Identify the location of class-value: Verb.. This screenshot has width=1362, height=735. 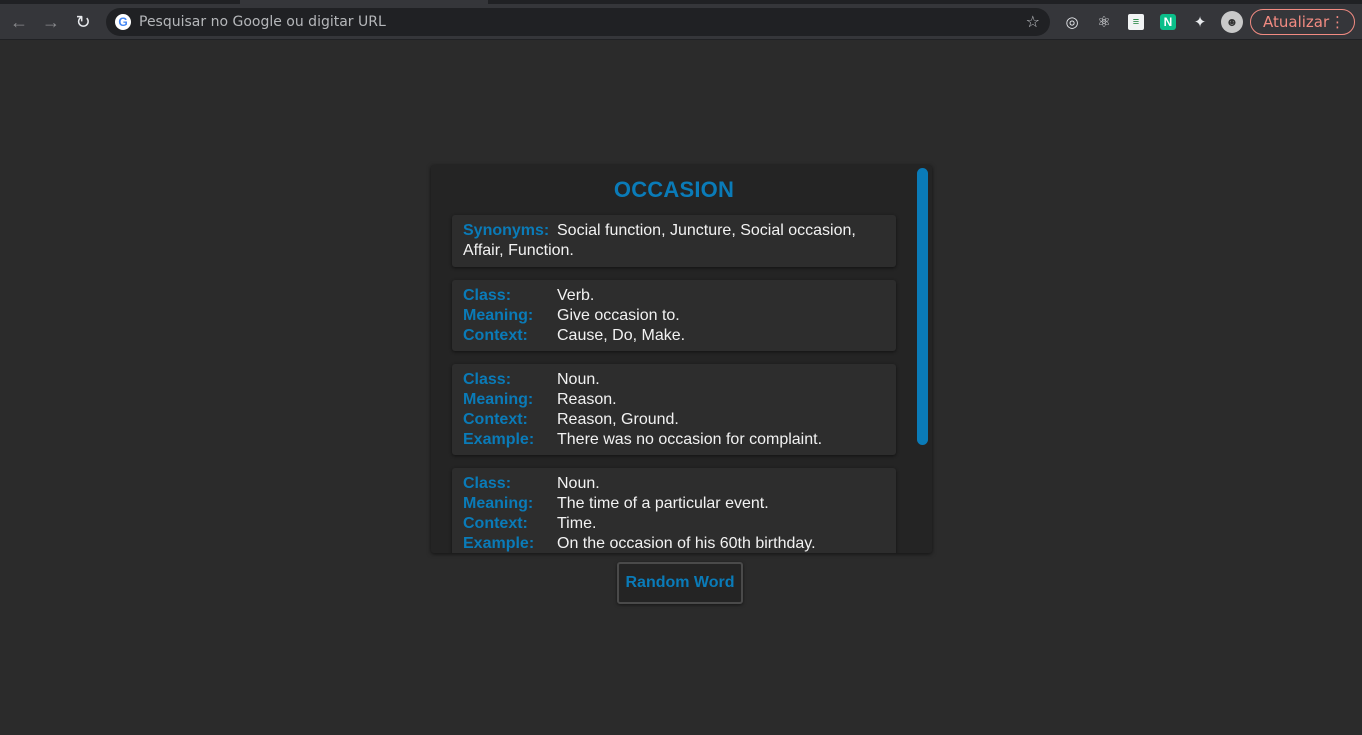
(576, 295).